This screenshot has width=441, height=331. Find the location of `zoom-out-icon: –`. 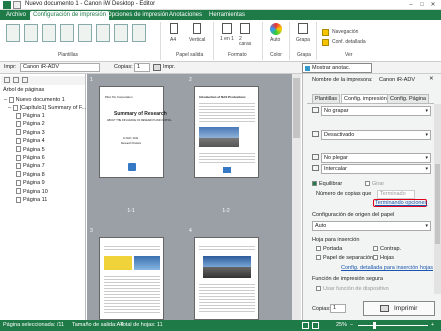

zoom-out-icon: – is located at coordinates (351, 325).